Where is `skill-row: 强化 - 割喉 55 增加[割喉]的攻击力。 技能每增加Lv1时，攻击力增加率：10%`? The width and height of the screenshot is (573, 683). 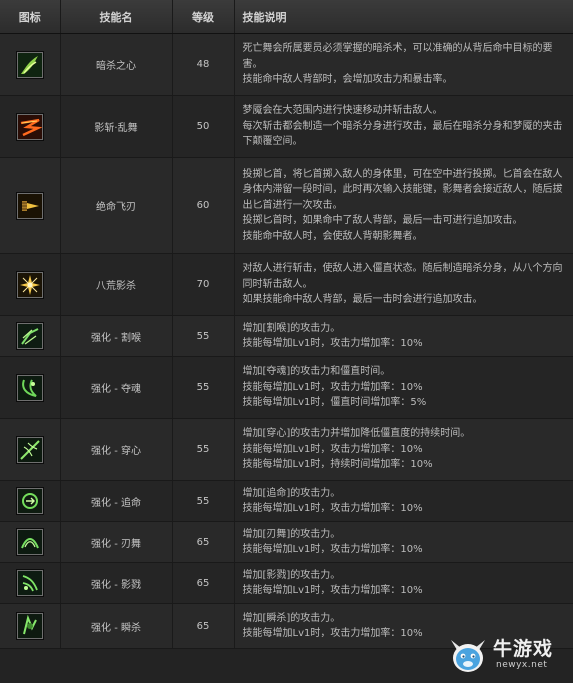
skill-row: 强化 - 割喉 55 增加[割喉]的攻击力。 技能每增加Lv1时，攻击力增加率：10% is located at coordinates (286, 336).